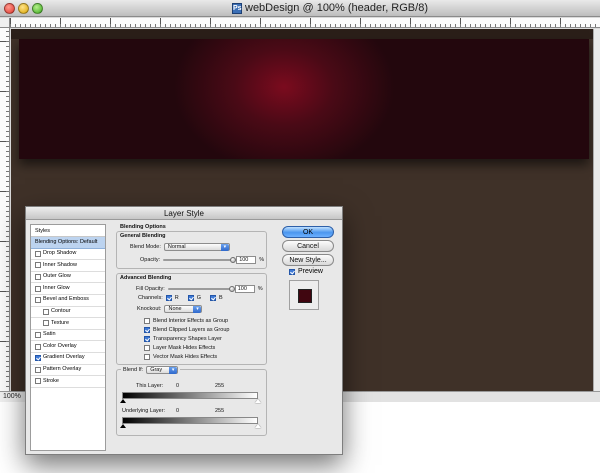 This screenshot has height=473, width=600. I want to click on fill-opacity-label: Fill Opacity:, so click(150, 289).